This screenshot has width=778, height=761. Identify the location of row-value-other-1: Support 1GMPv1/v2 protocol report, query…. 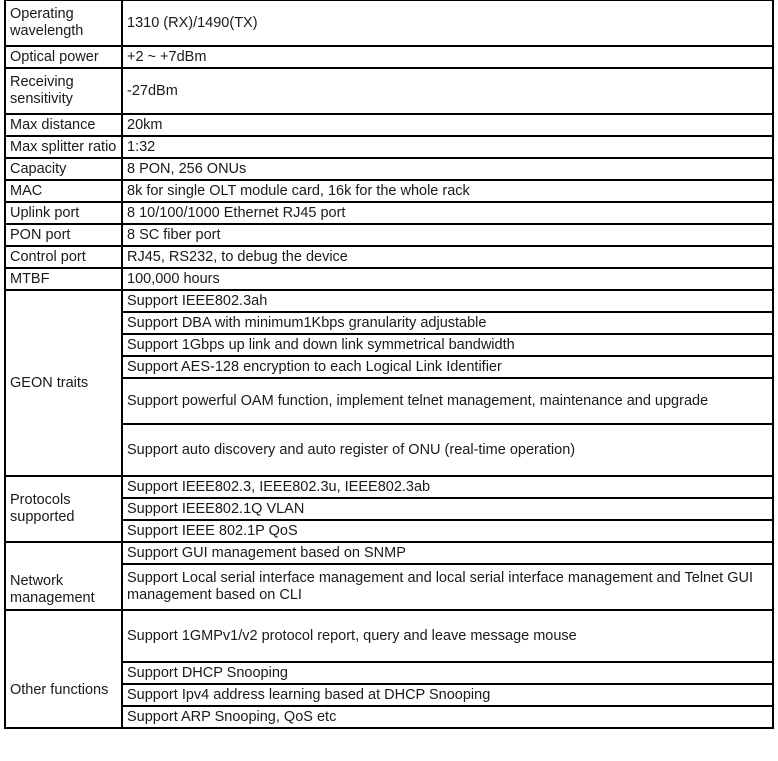
(447, 636).